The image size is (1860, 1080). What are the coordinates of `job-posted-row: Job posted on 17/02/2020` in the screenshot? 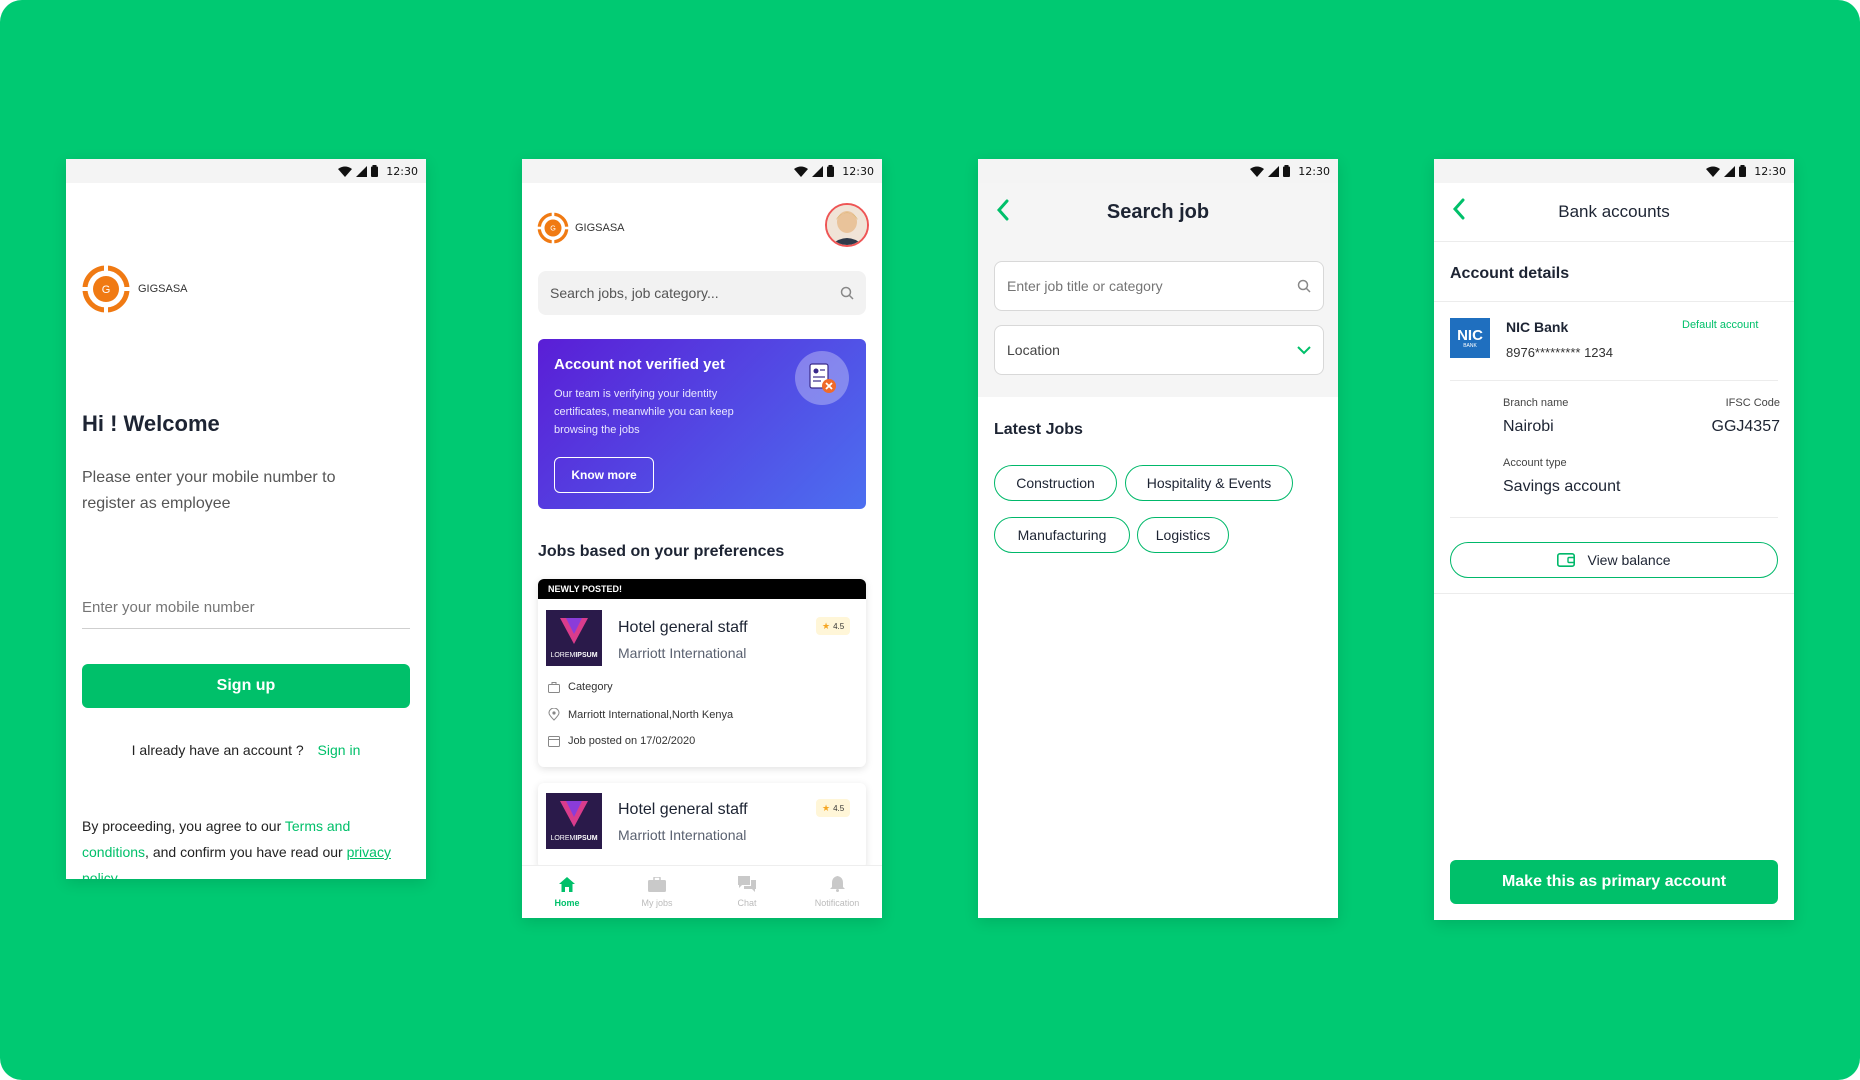 It's located at (621, 741).